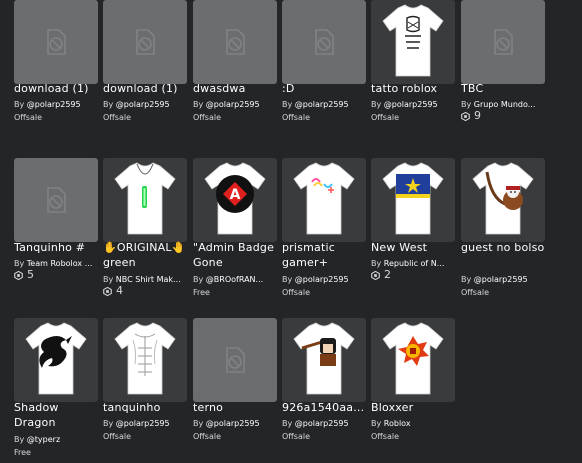 The image size is (582, 463). What do you see at coordinates (237, 255) in the screenshot?
I see `item-name: "Admin Badge Gone` at bounding box center [237, 255].